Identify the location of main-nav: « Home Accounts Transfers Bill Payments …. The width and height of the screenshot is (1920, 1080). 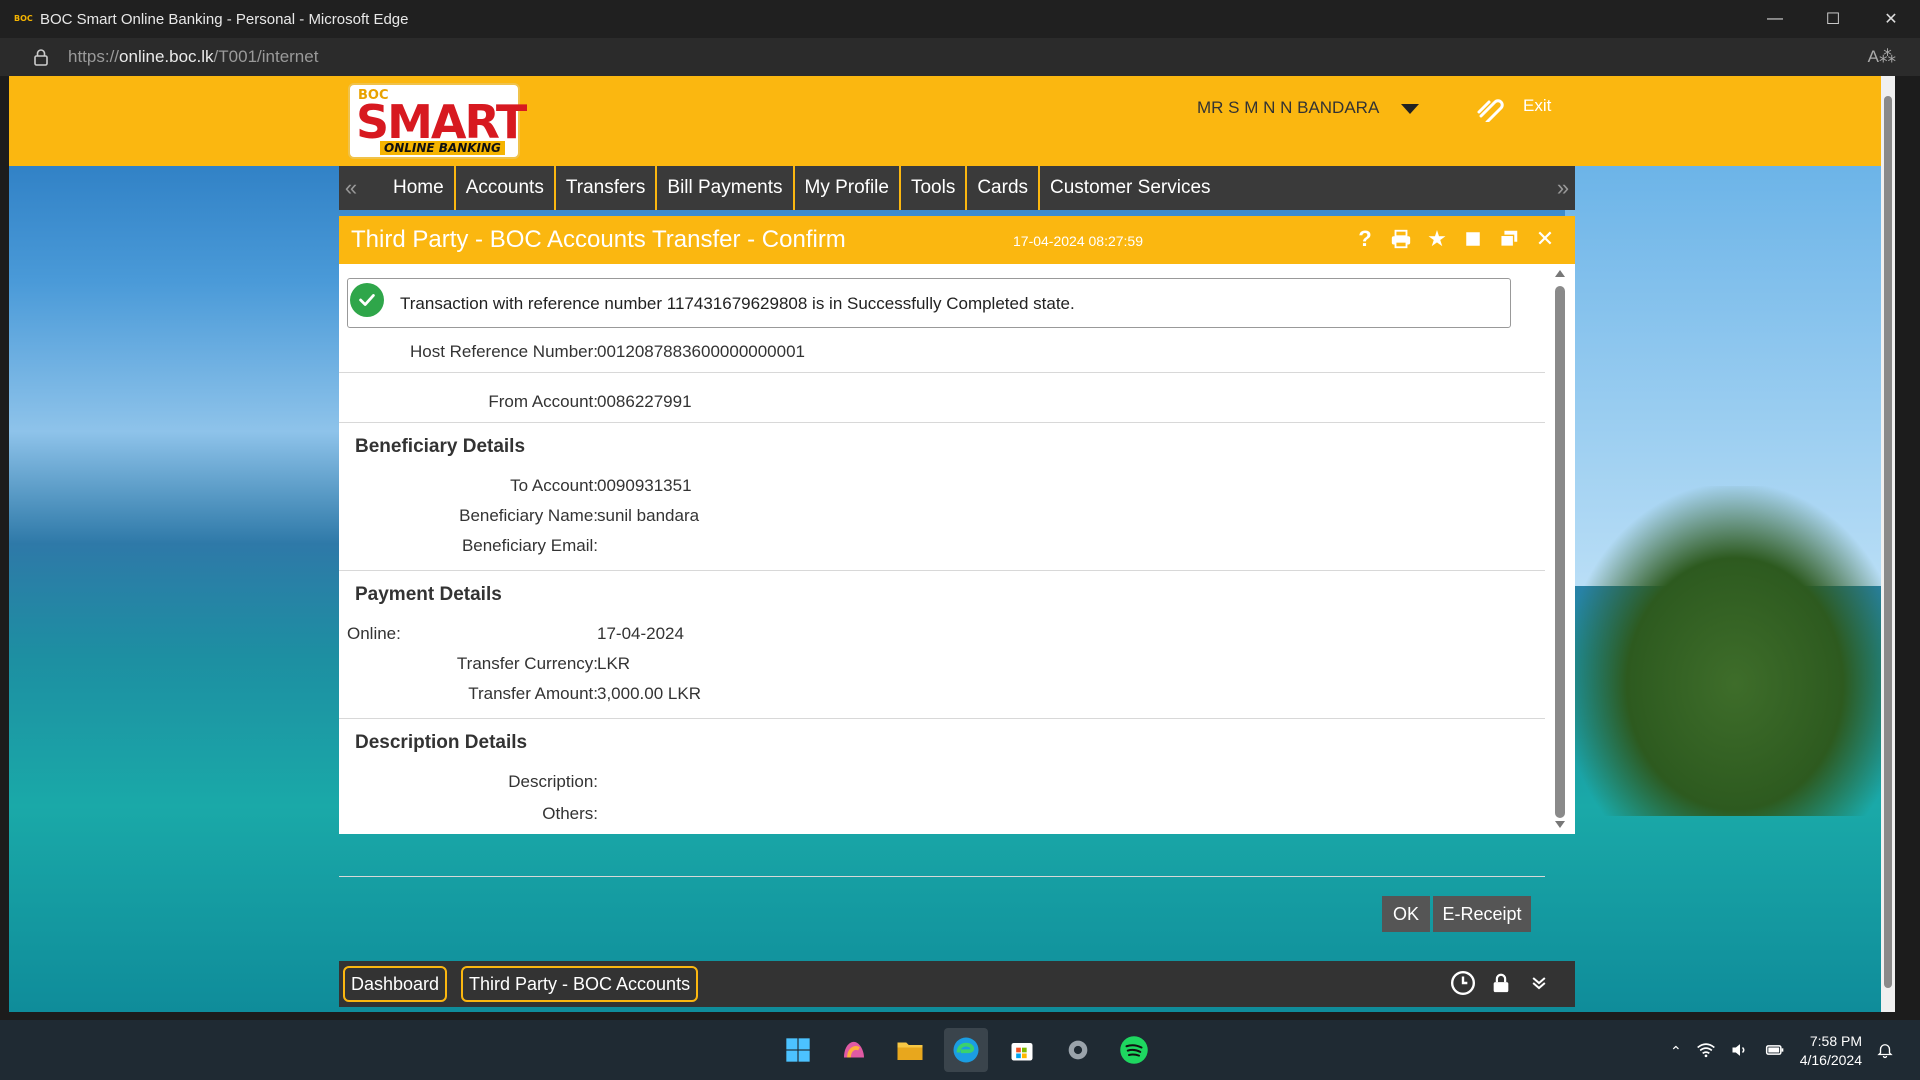
(957, 188).